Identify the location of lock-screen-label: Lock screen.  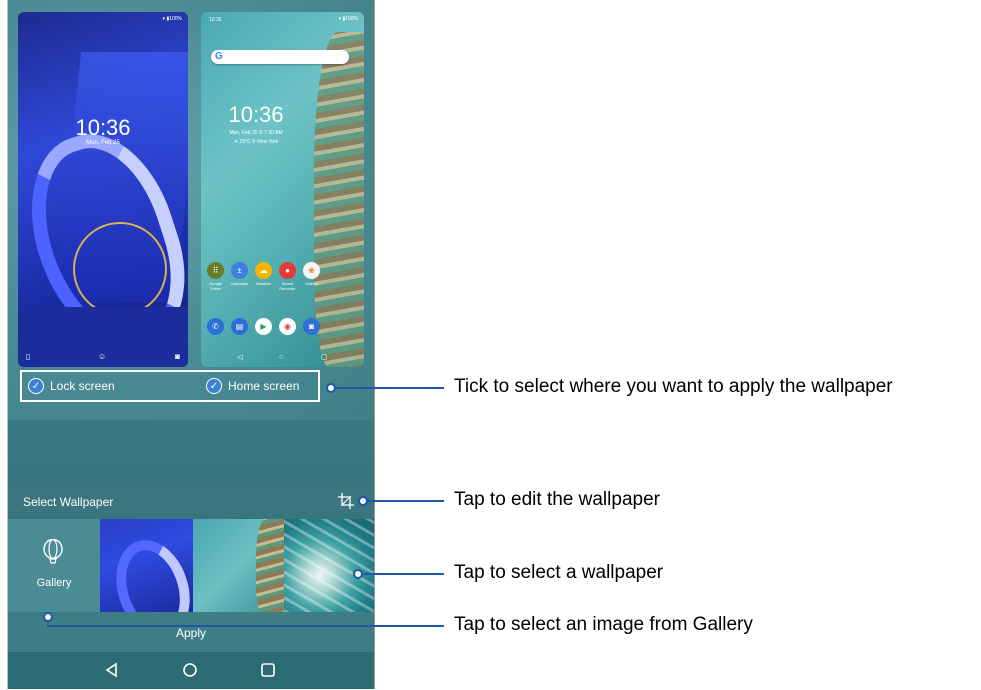
(82, 386).